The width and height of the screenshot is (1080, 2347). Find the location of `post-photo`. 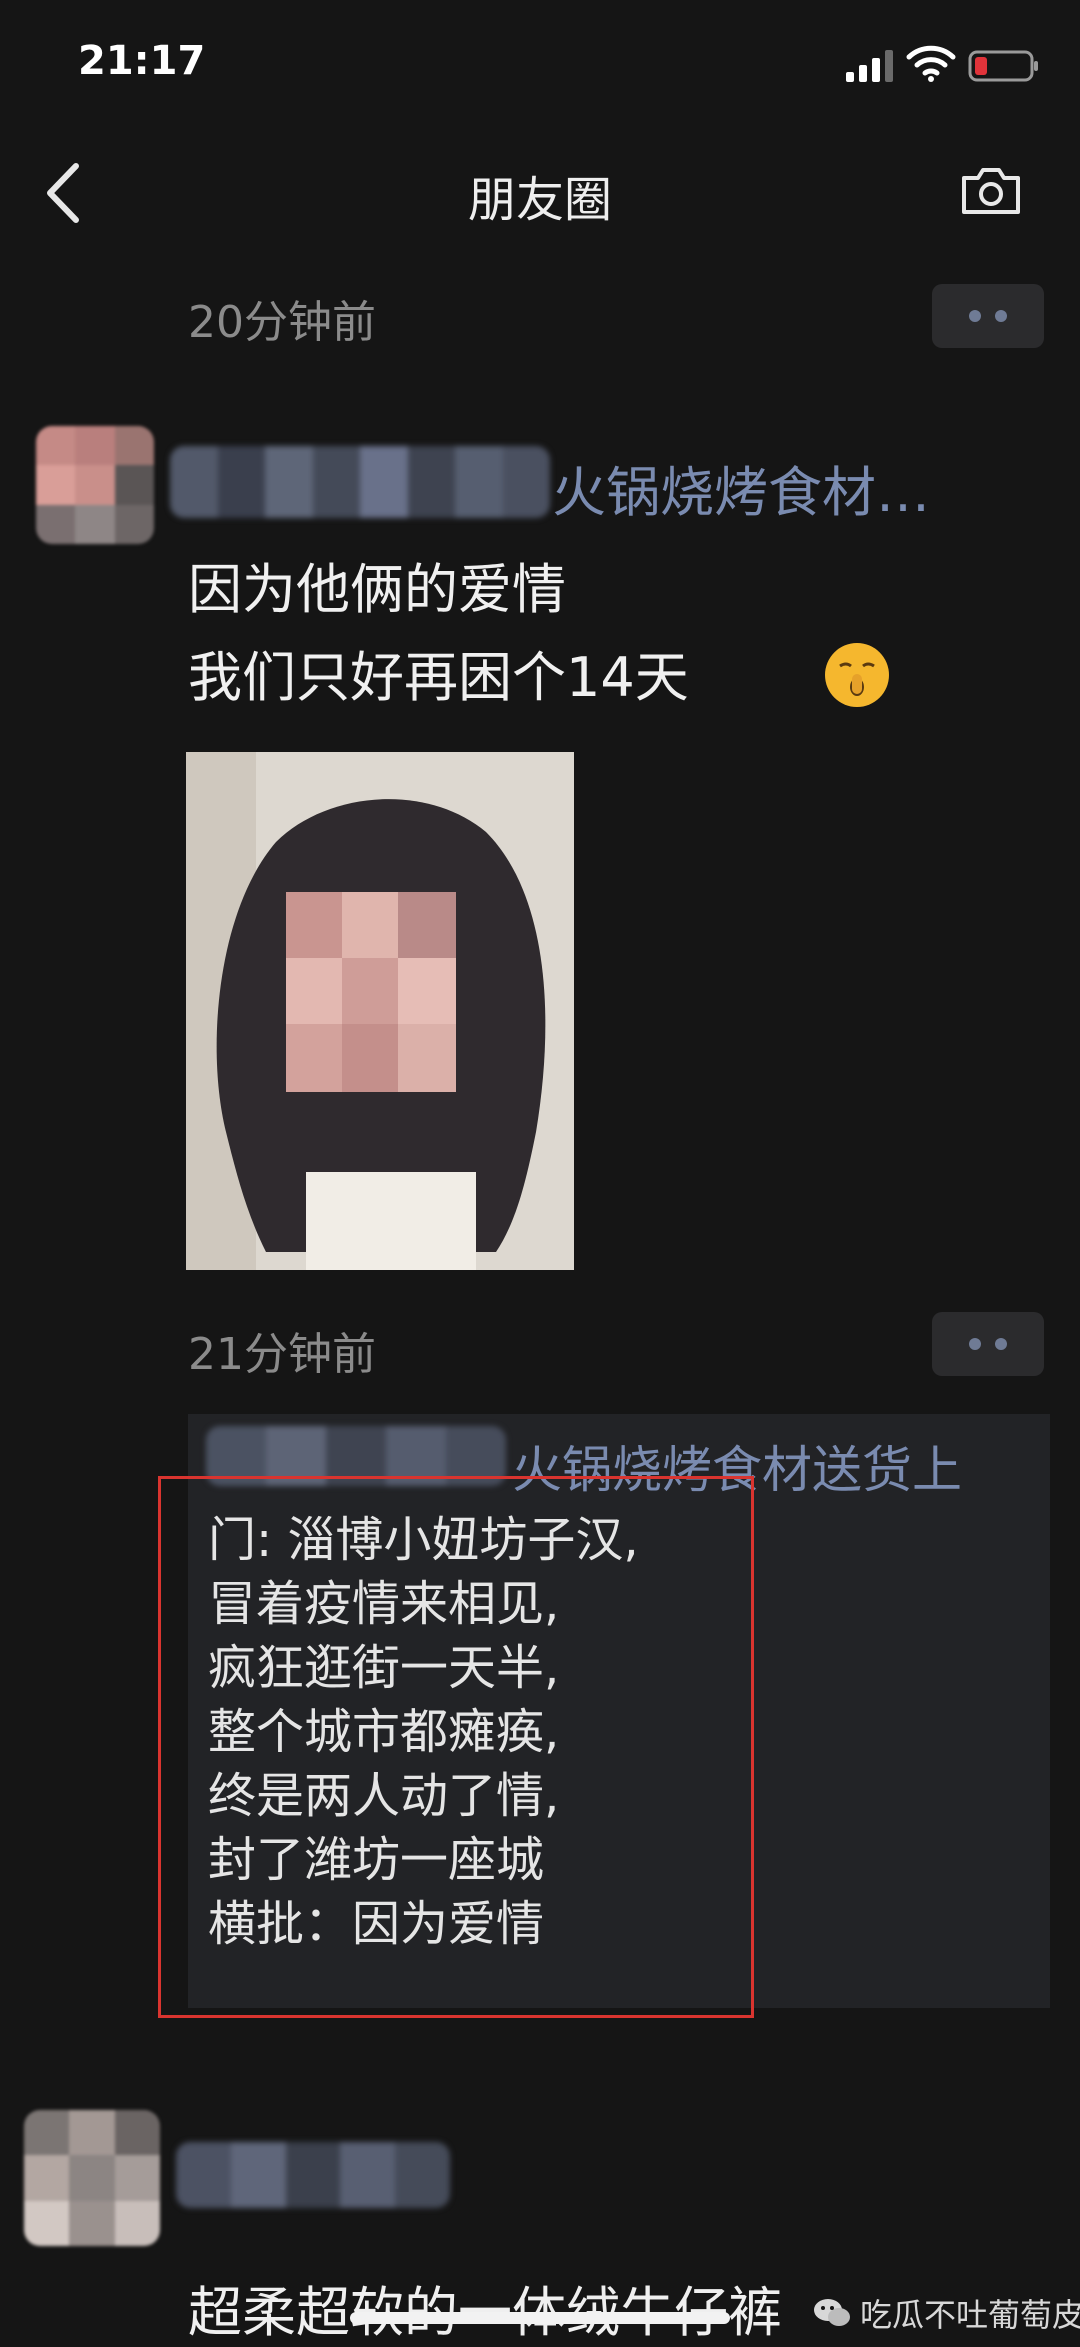

post-photo is located at coordinates (380, 1011).